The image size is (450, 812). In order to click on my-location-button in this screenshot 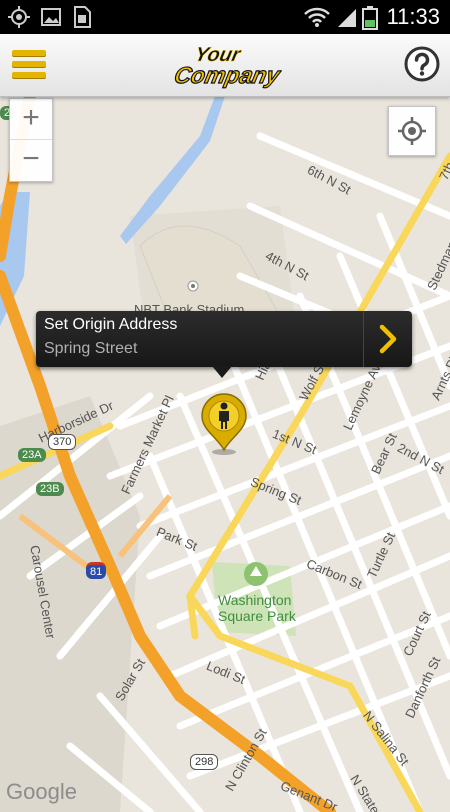, I will do `click(412, 131)`.